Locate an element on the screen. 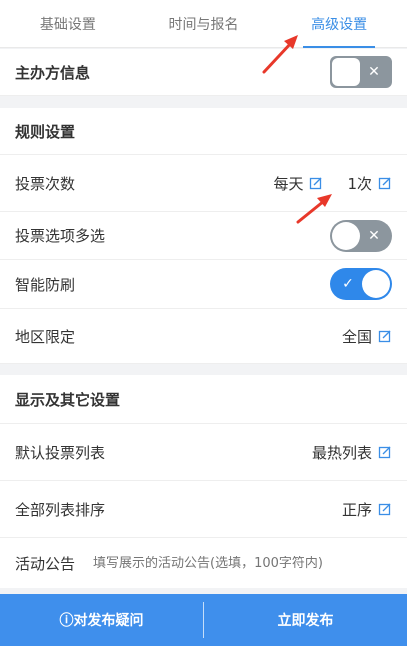 Image resolution: width=407 pixels, height=646 pixels. default-list-value-group: 最热列表 is located at coordinates (352, 452).